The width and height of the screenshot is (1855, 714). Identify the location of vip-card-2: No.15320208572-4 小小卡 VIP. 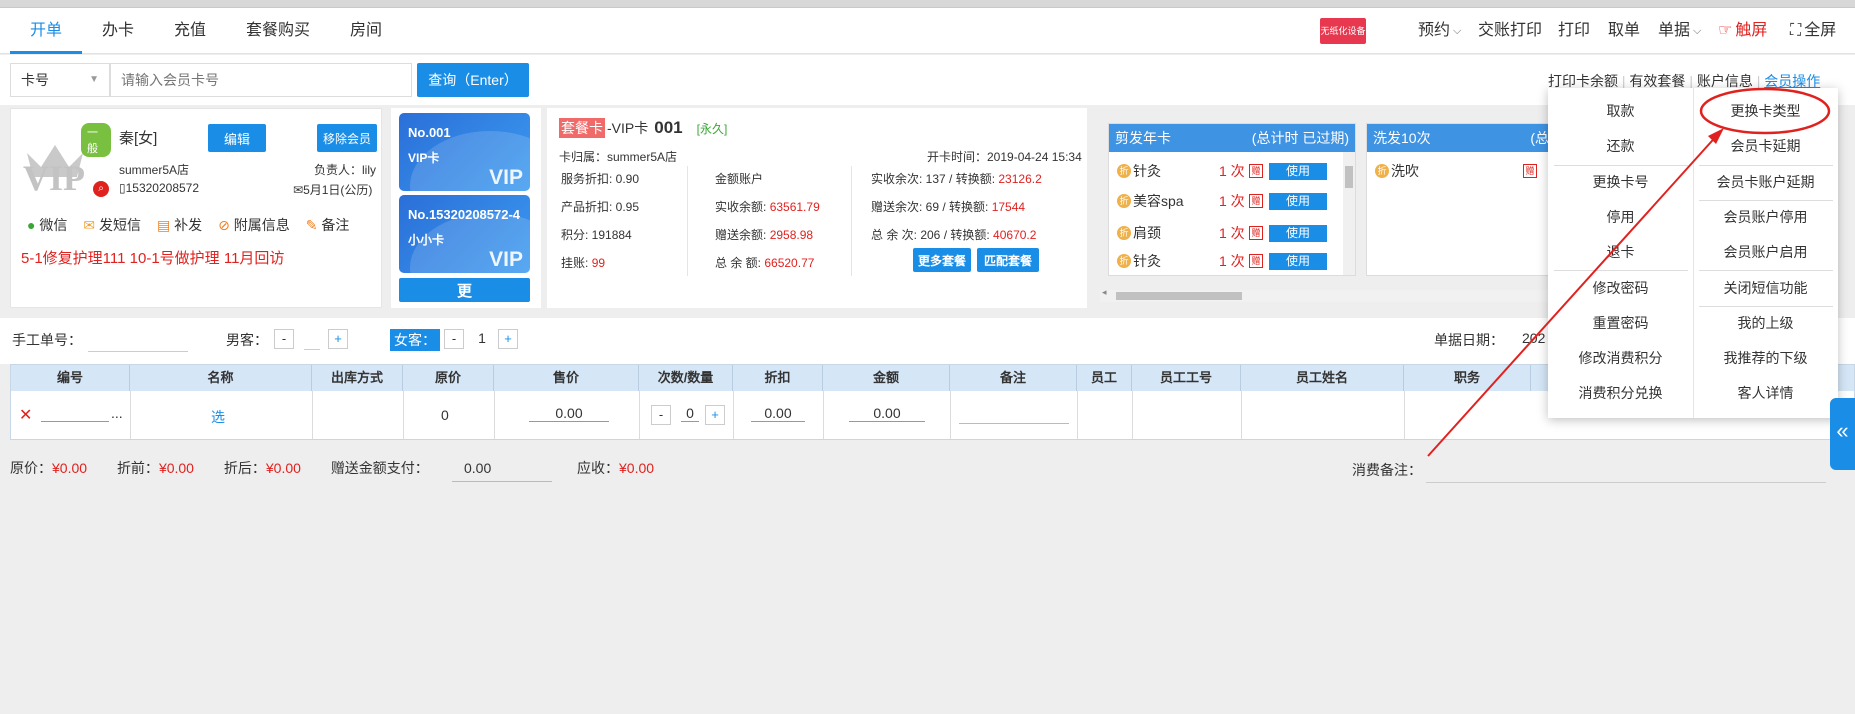
(464, 234).